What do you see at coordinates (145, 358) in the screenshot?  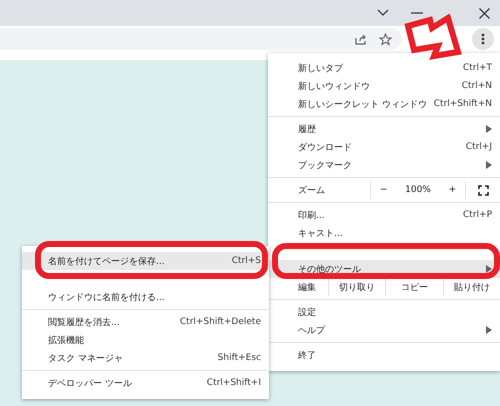 I see `menu-item: タスク マネージャ Shift+Esc` at bounding box center [145, 358].